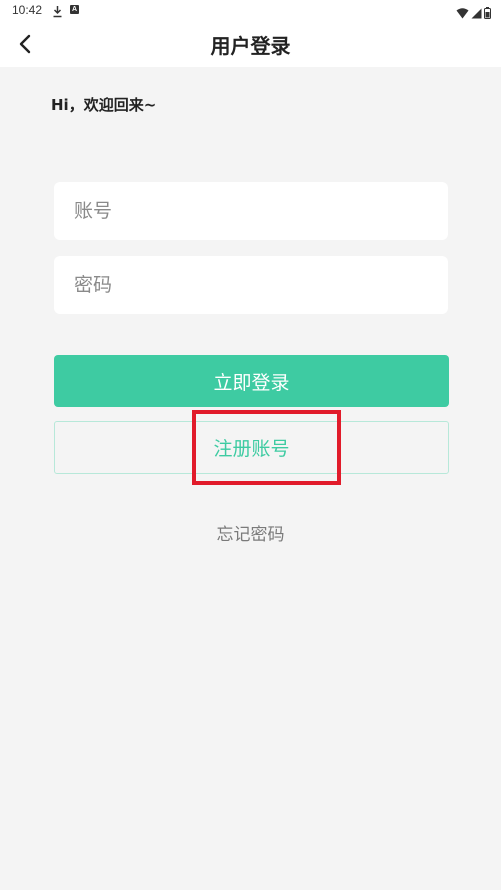 Image resolution: width=501 pixels, height=890 pixels. I want to click on register-button: 注册账号, so click(251, 447).